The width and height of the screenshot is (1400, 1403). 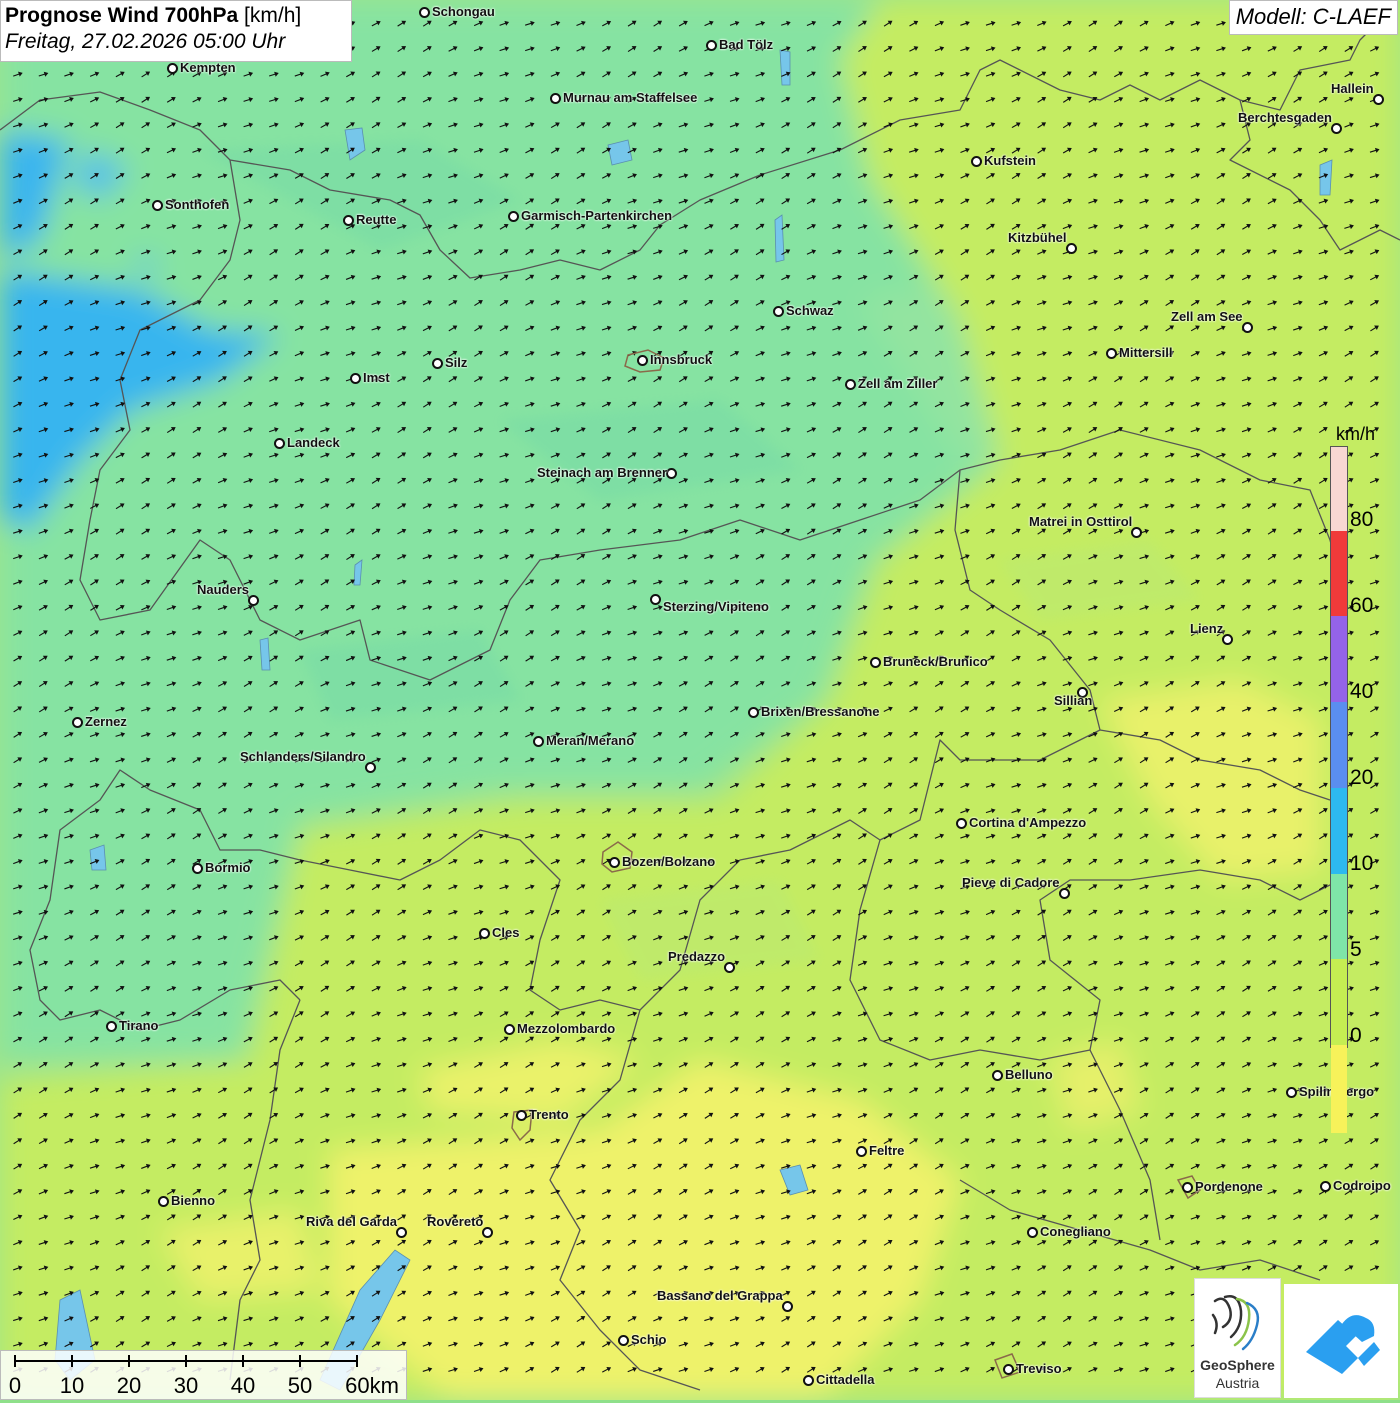 I want to click on geosphere-sub: Austria, so click(x=1237, y=1383).